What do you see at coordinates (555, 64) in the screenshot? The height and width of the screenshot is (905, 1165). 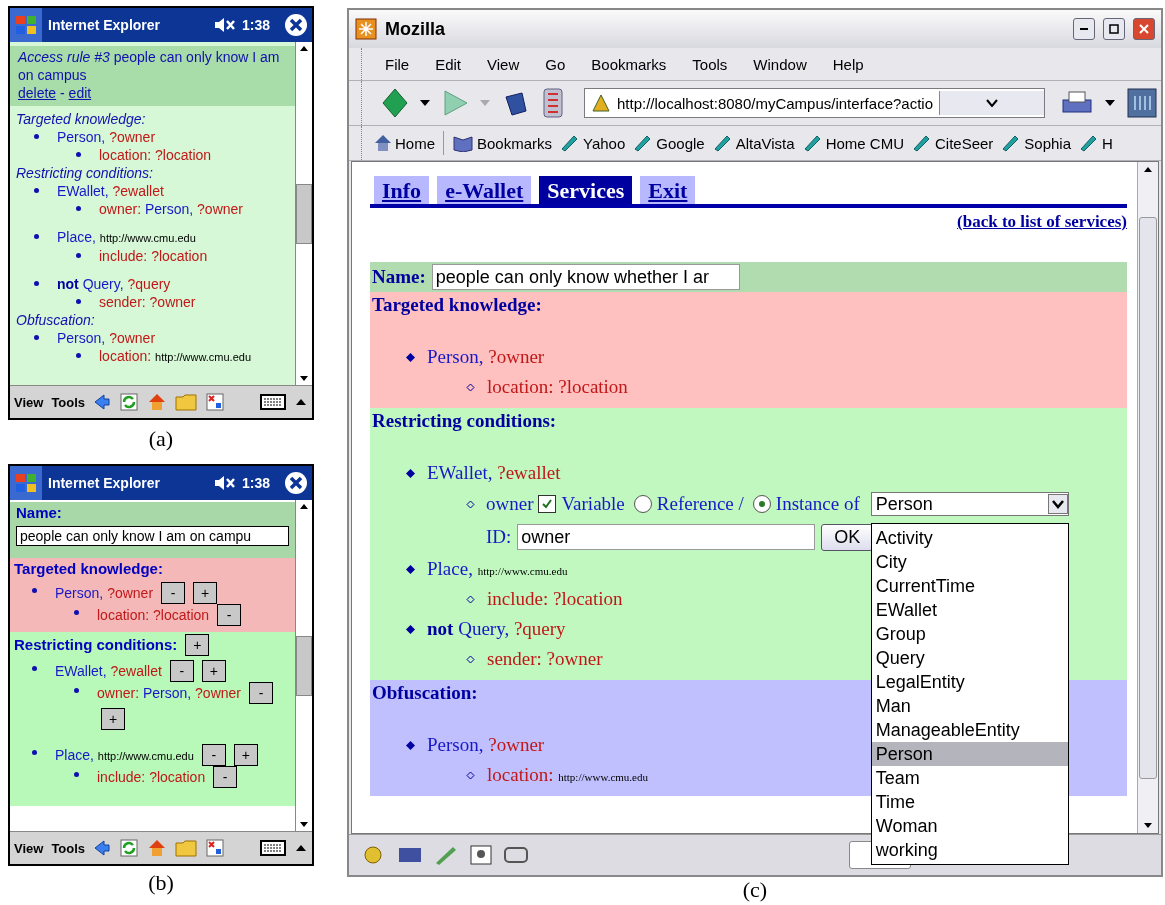 I see `menu-item: Go` at bounding box center [555, 64].